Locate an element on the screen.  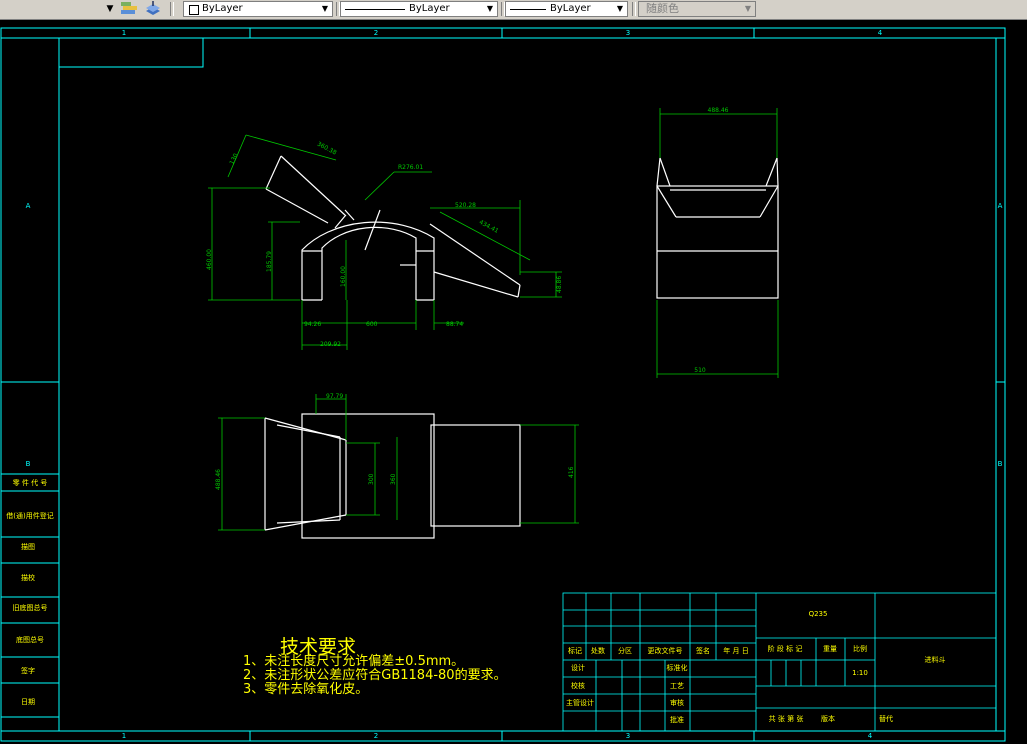
dimension-text: 510 is located at coordinates (700, 370).